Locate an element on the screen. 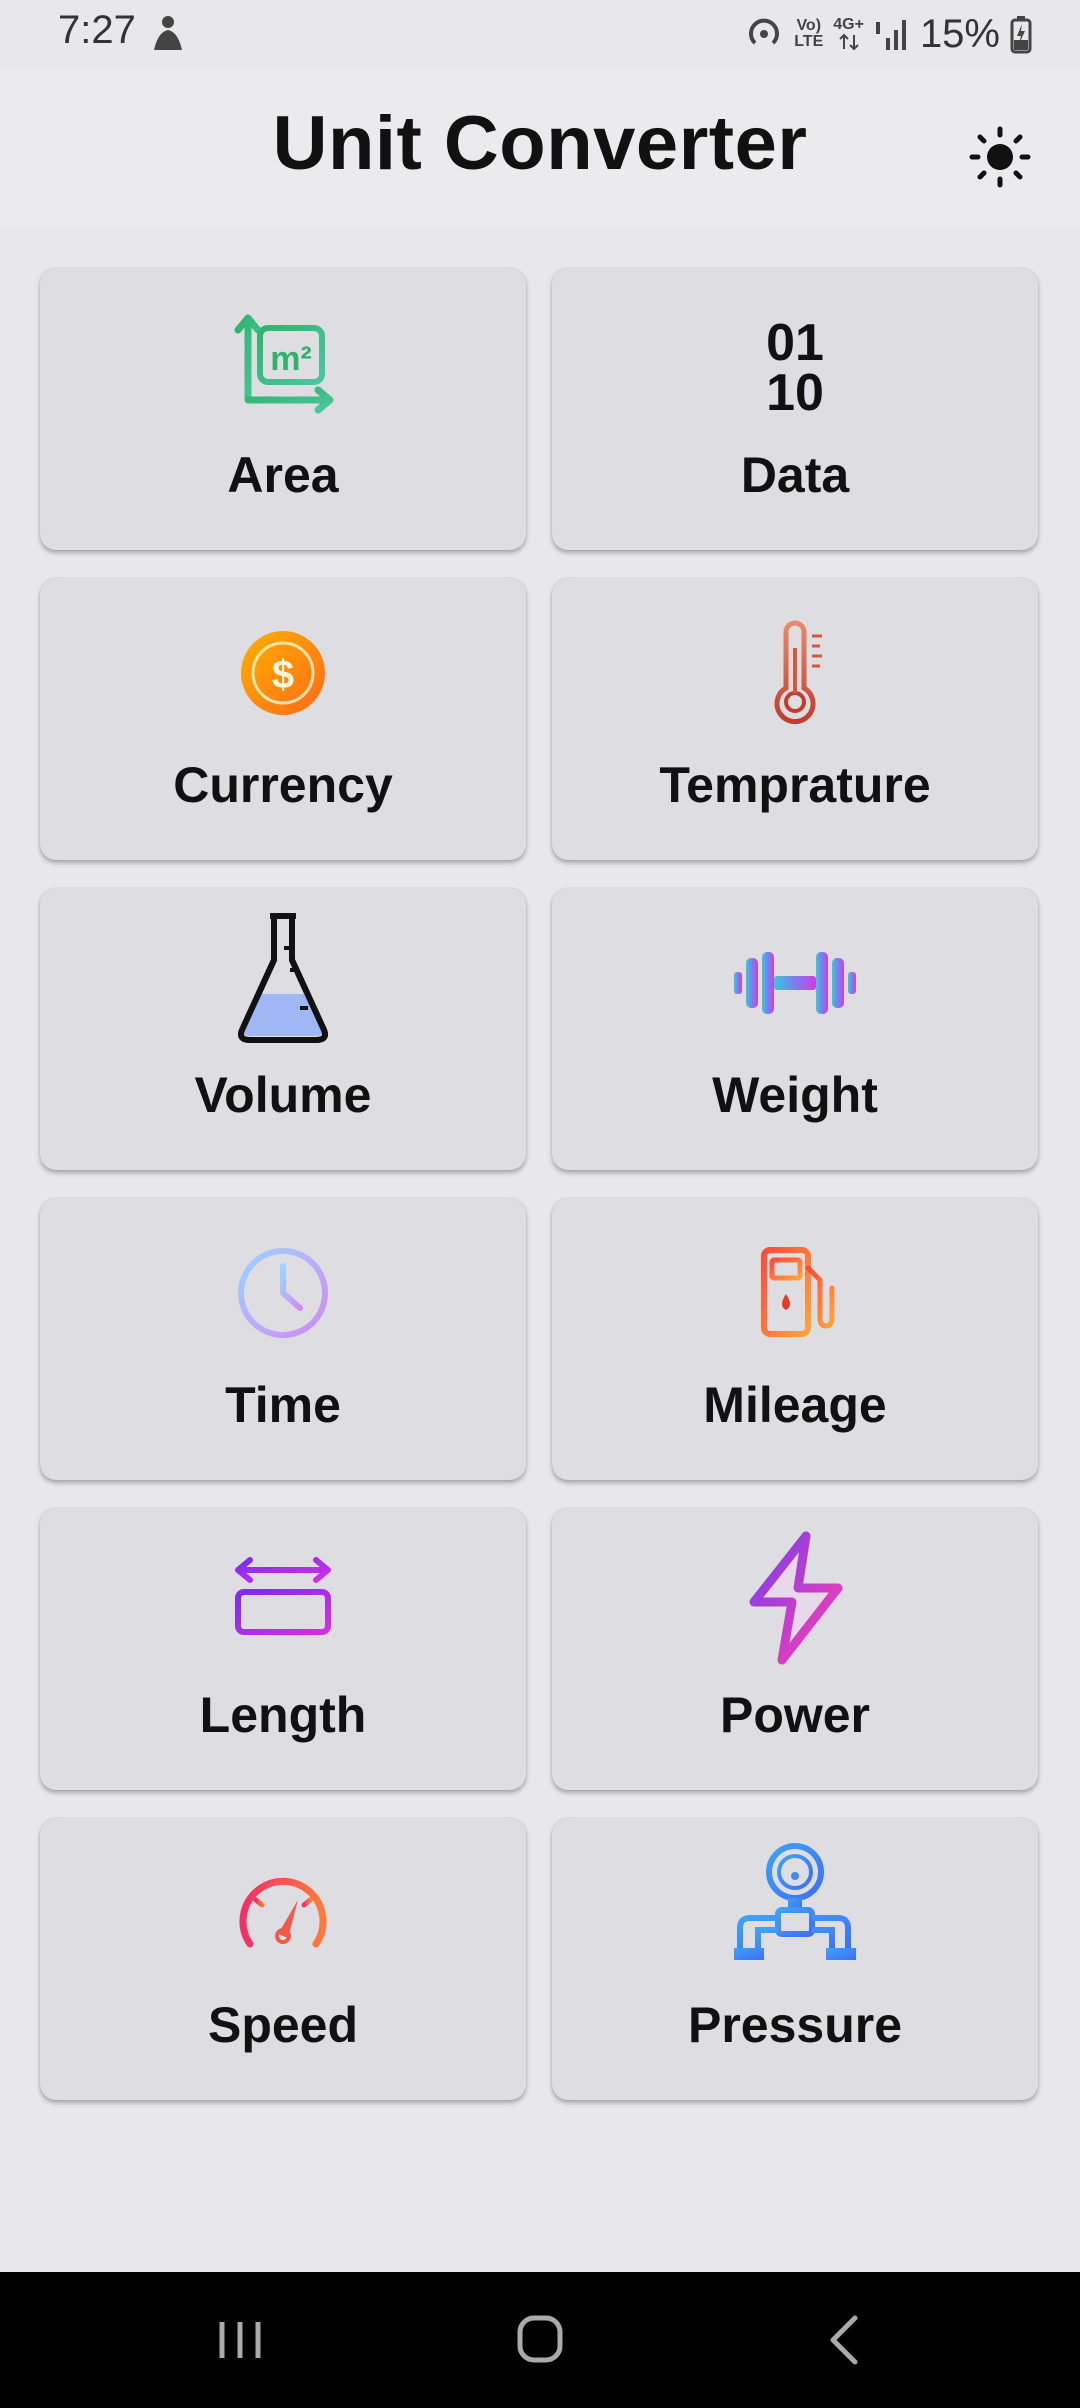 The height and width of the screenshot is (2408, 1080). theme-toggle-sun-icon is located at coordinates (1000, 157).